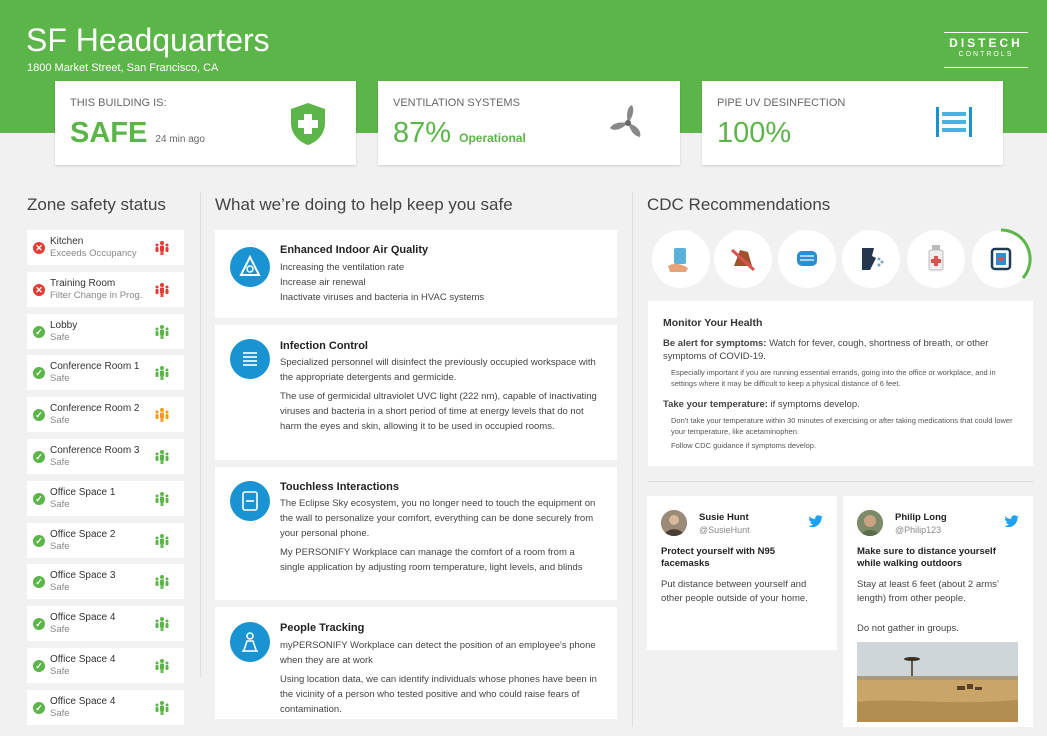  I want to click on ventilation-status: Operational, so click(492, 138).